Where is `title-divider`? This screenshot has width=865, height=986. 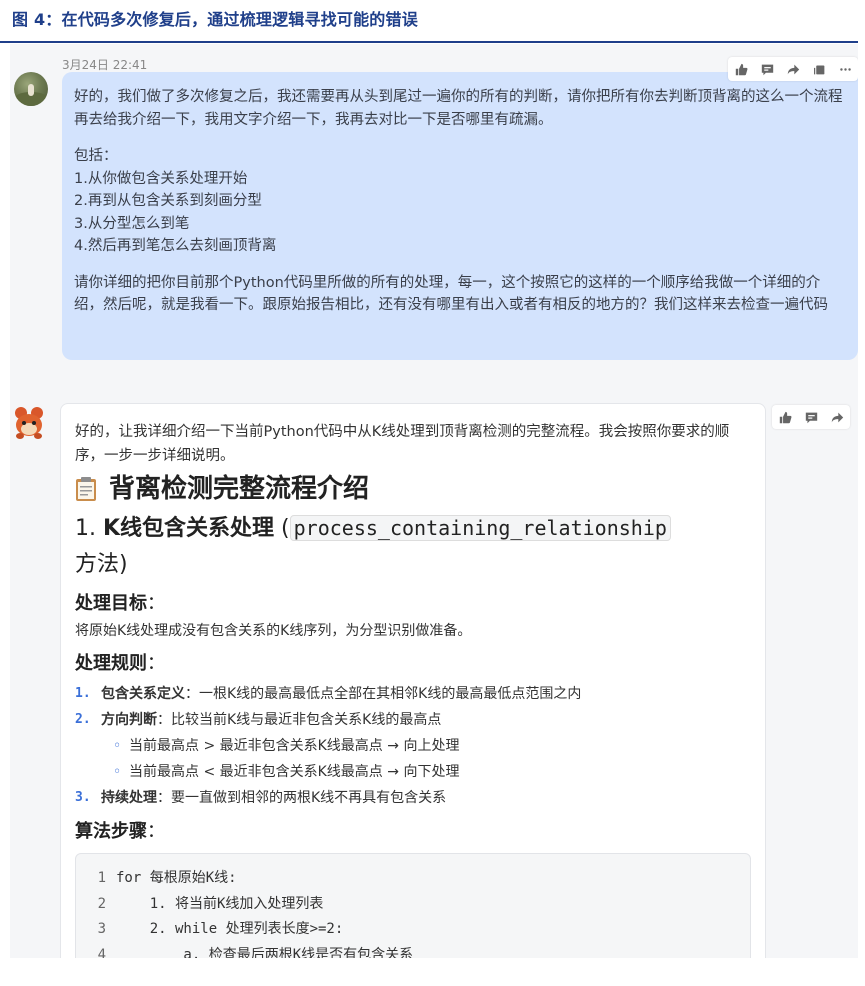
title-divider is located at coordinates (429, 42).